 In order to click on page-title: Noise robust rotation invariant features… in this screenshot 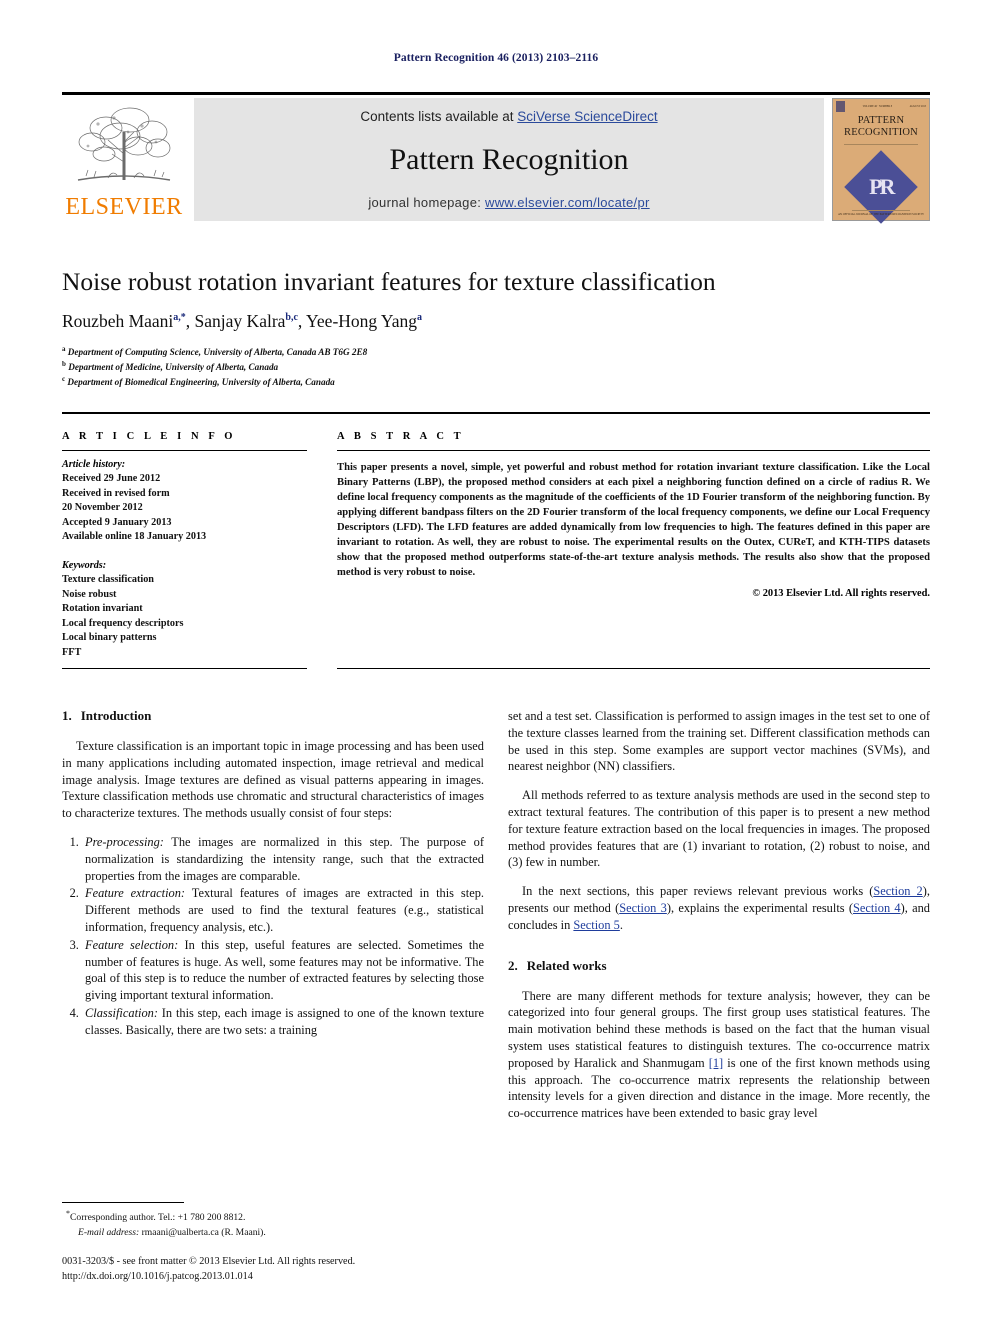, I will do `click(389, 281)`.